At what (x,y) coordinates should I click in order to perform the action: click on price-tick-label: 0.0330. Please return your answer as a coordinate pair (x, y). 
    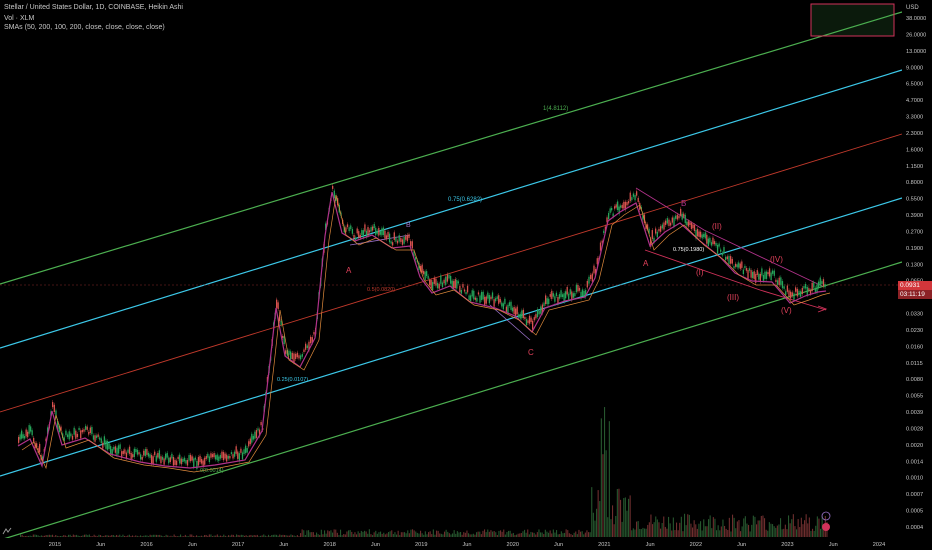
    Looking at the image, I should click on (914, 315).